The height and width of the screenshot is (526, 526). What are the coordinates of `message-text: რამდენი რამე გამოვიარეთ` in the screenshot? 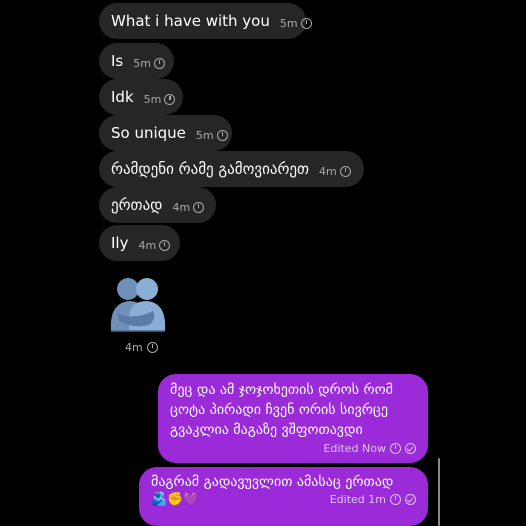 It's located at (210, 169).